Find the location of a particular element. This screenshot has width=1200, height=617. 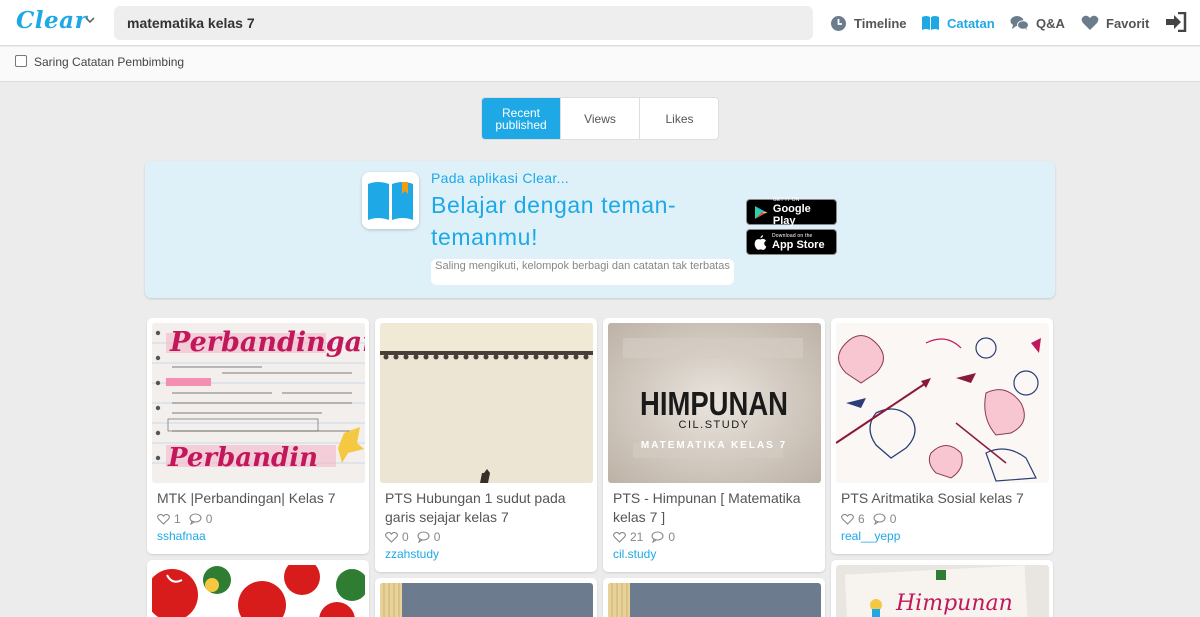

book-icon is located at coordinates (930, 23).